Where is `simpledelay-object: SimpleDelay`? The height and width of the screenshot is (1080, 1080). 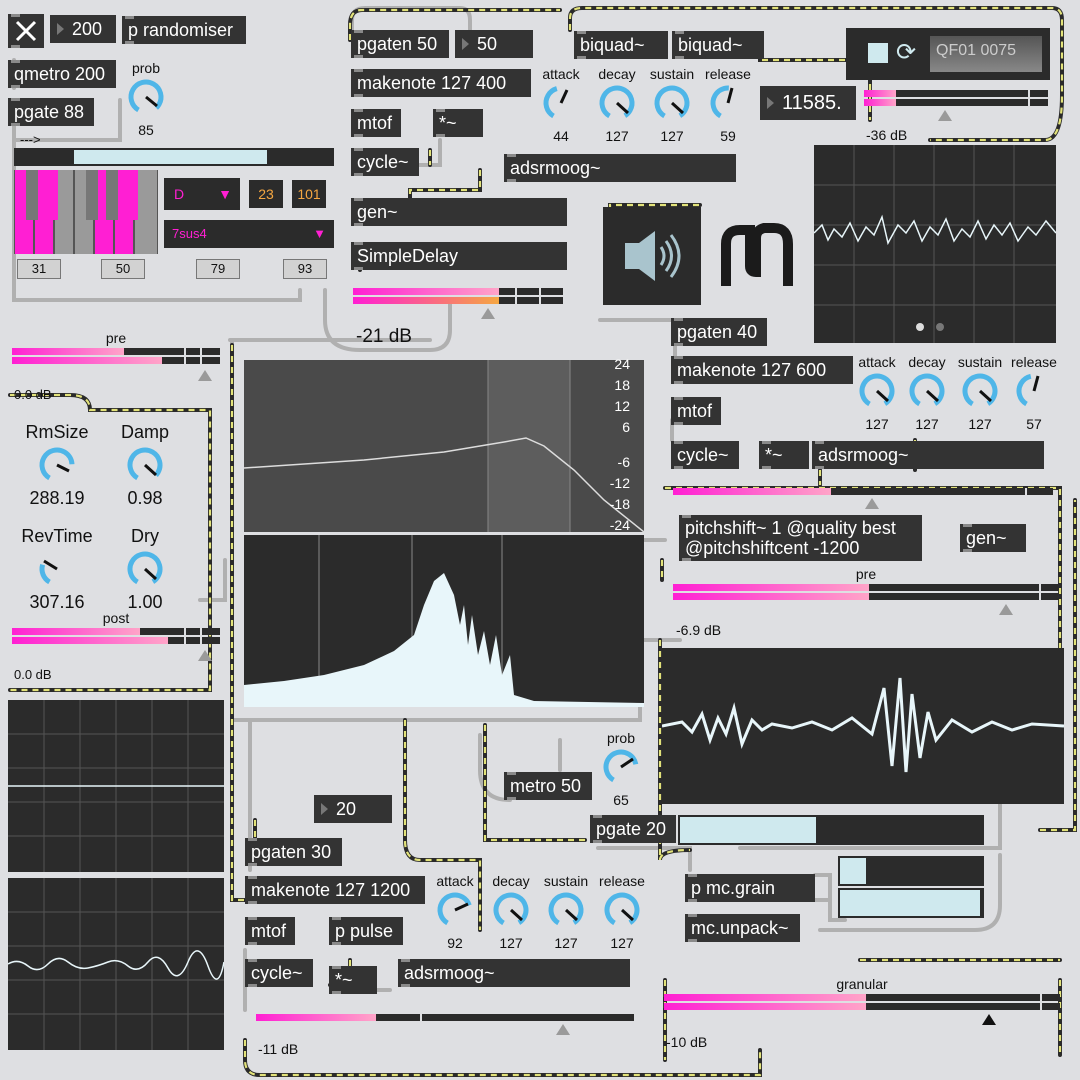 simpledelay-object: SimpleDelay is located at coordinates (459, 256).